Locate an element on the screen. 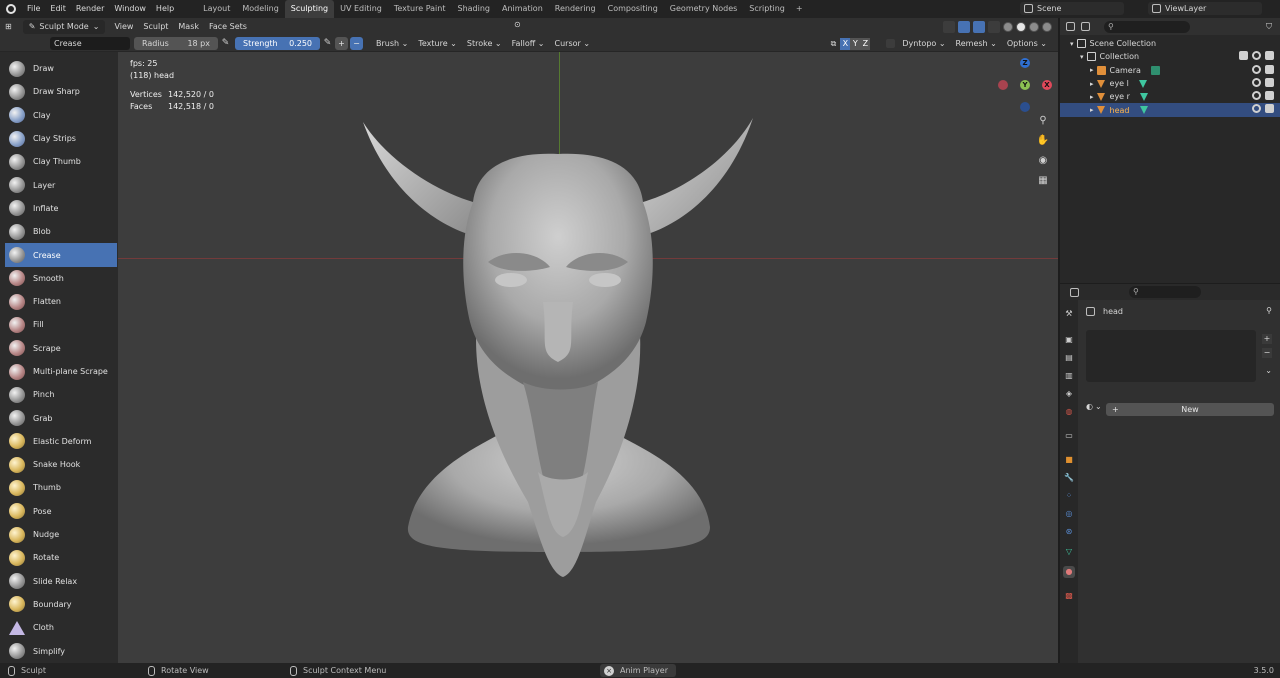 This screenshot has width=1280, height=678. pivot-icon: ⊙ is located at coordinates (517, 24).